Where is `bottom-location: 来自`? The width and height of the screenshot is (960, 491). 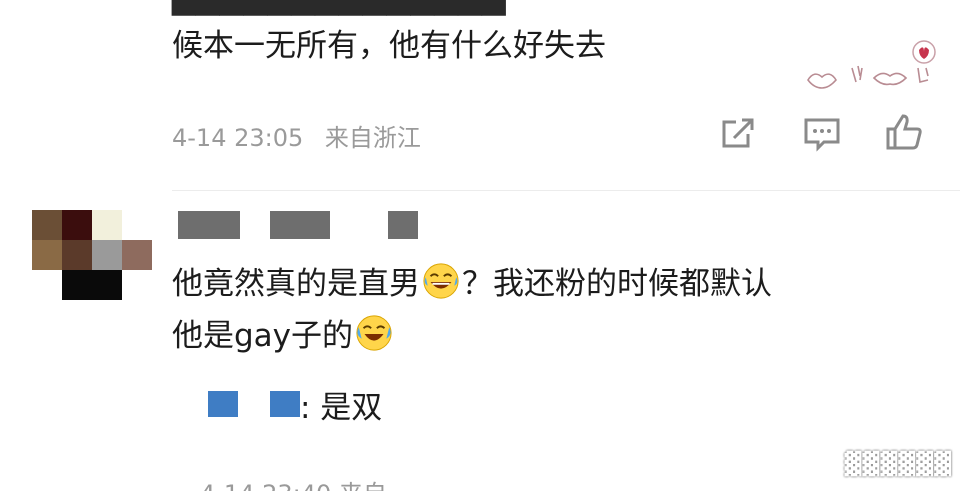 bottom-location: 来自 is located at coordinates (363, 485).